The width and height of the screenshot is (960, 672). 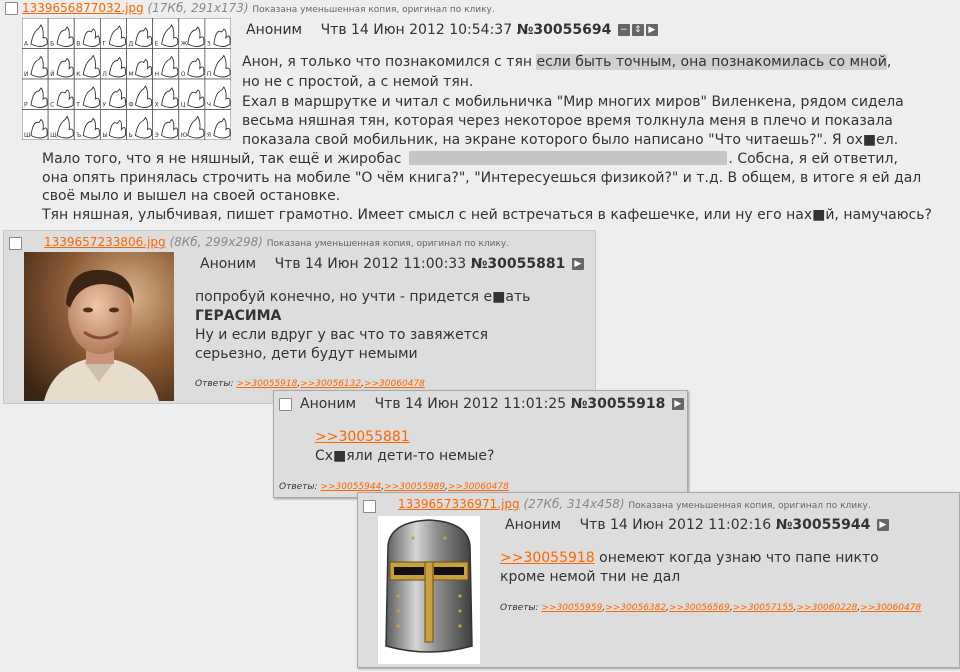 I want to click on op-file-link: 1339656877032.jpg, so click(x=83, y=8).